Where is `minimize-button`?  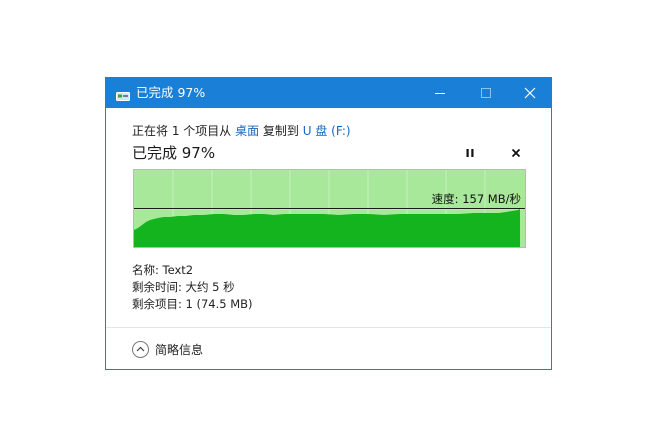 minimize-button is located at coordinates (440, 93).